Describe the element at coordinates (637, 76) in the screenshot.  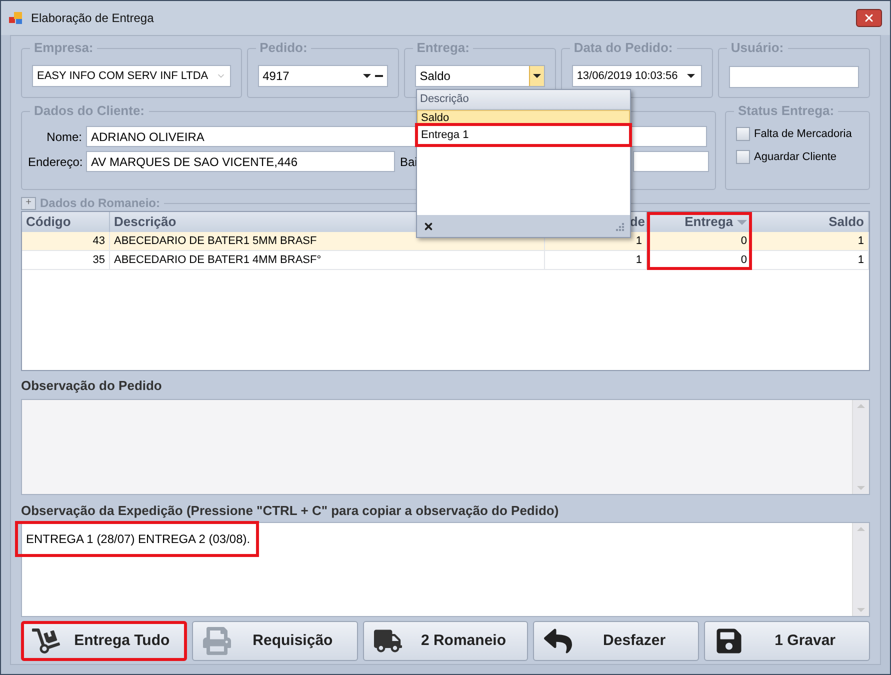
I see `date-combo: 13/06/2019 10:03:56` at that location.